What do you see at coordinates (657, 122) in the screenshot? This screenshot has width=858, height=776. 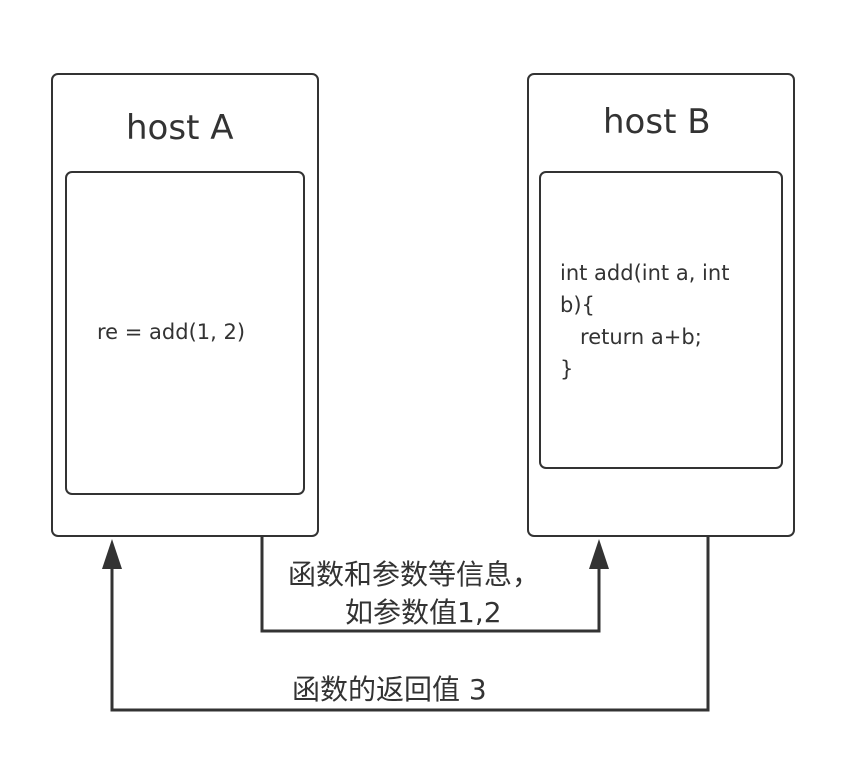 I see `host-b-title: host B` at bounding box center [657, 122].